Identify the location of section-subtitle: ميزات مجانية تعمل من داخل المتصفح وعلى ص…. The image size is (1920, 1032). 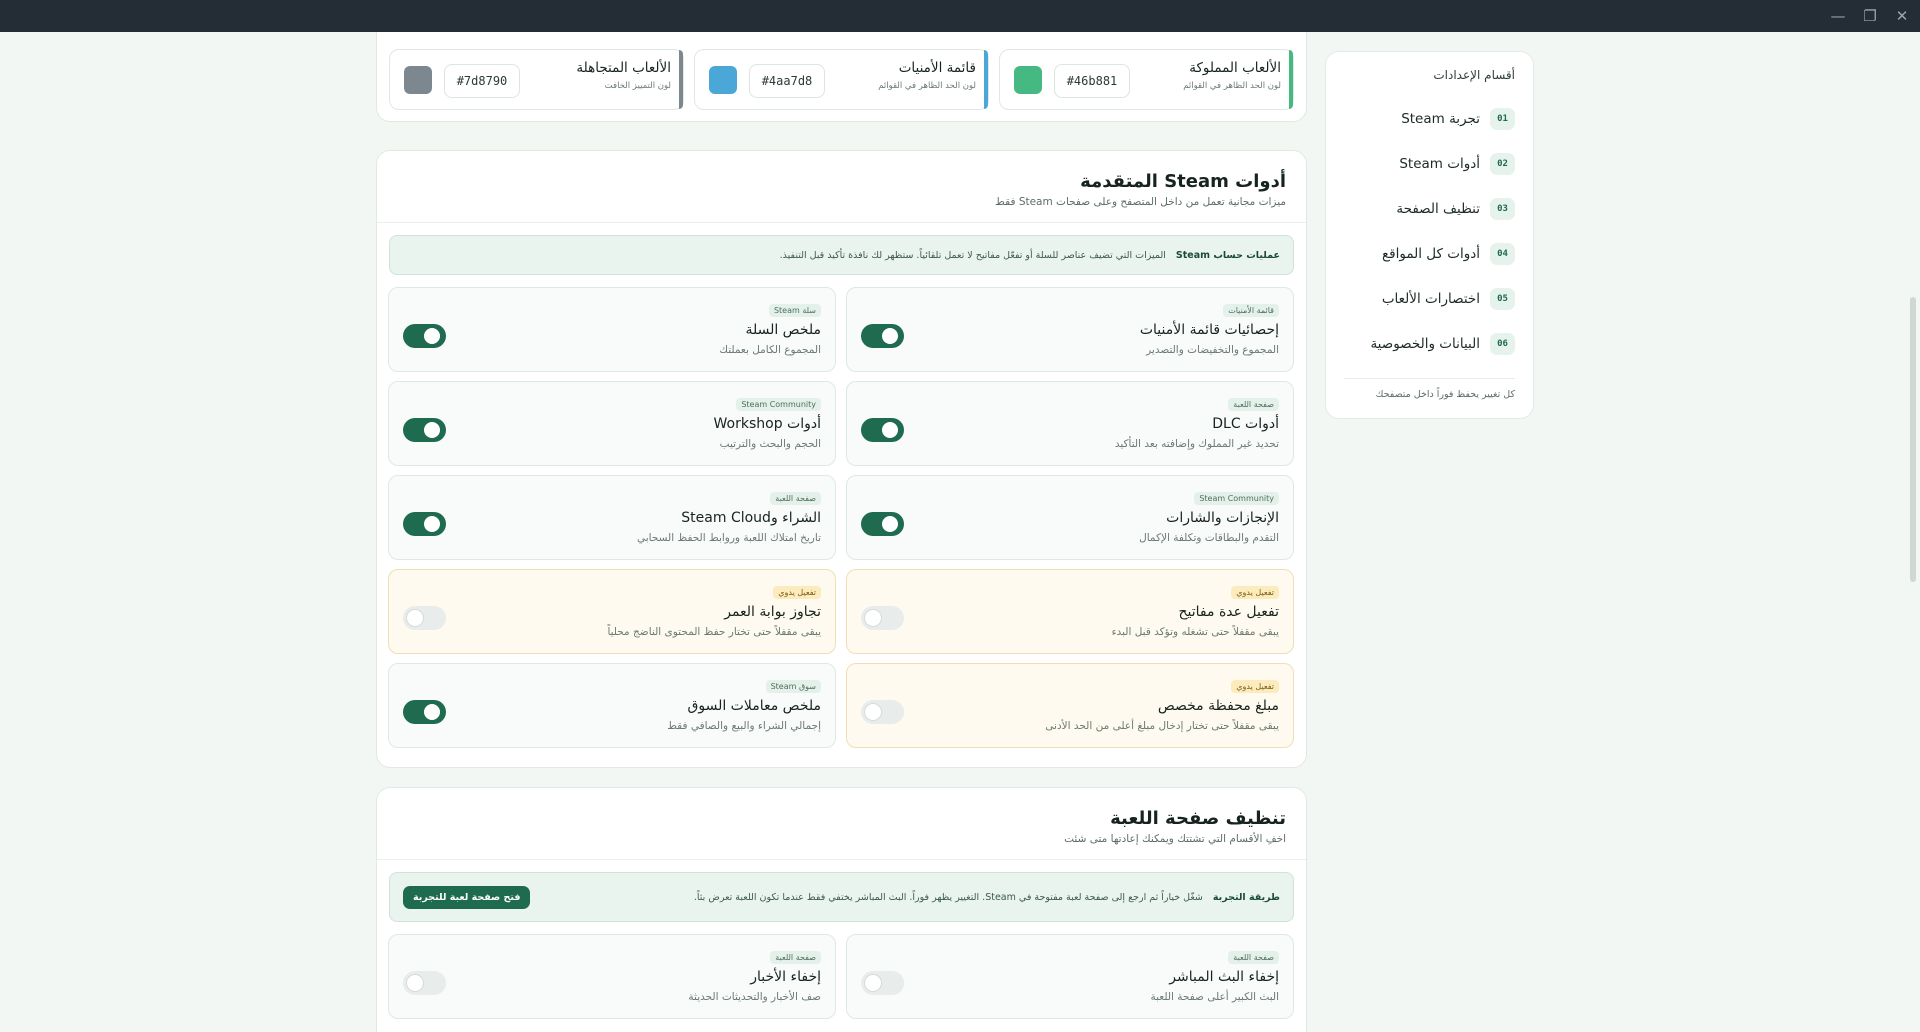
(1140, 202).